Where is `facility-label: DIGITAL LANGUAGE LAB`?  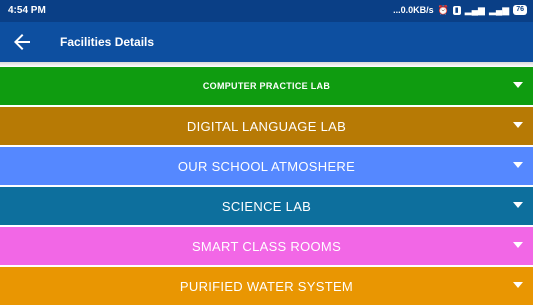
facility-label: DIGITAL LANGUAGE LAB is located at coordinates (266, 126).